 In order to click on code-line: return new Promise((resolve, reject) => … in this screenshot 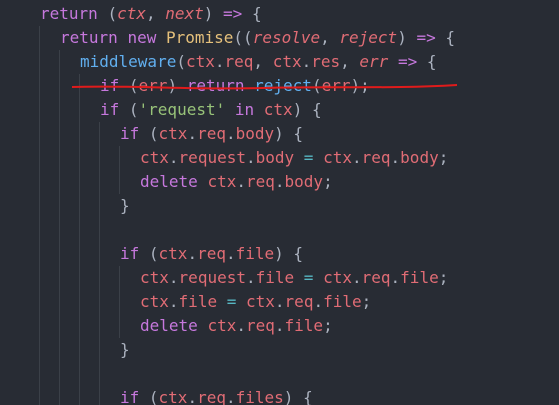, I will do `click(257, 38)`.